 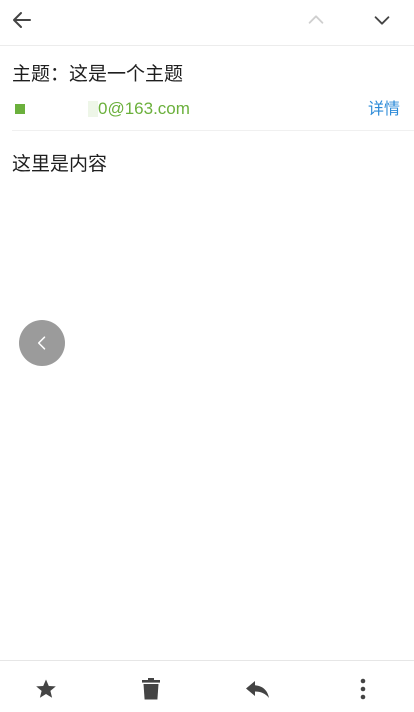 I want to click on trash-icon, so click(x=151, y=689).